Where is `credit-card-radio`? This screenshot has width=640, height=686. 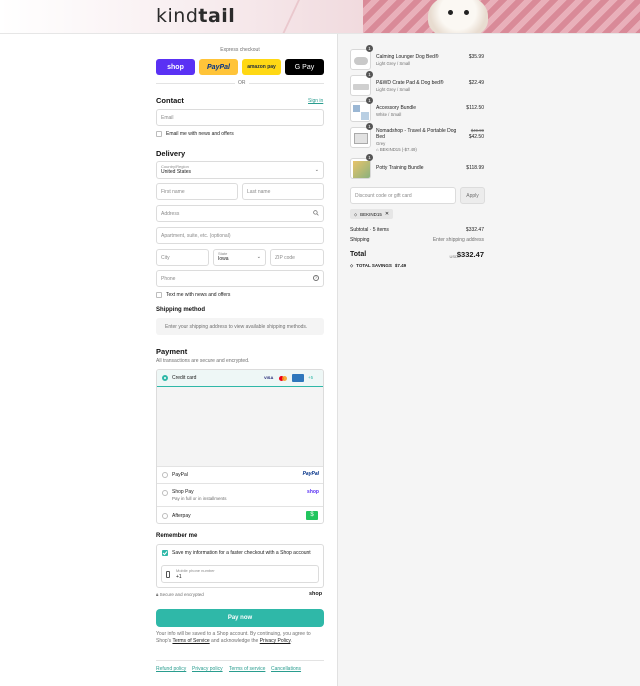
credit-card-radio is located at coordinates (165, 378).